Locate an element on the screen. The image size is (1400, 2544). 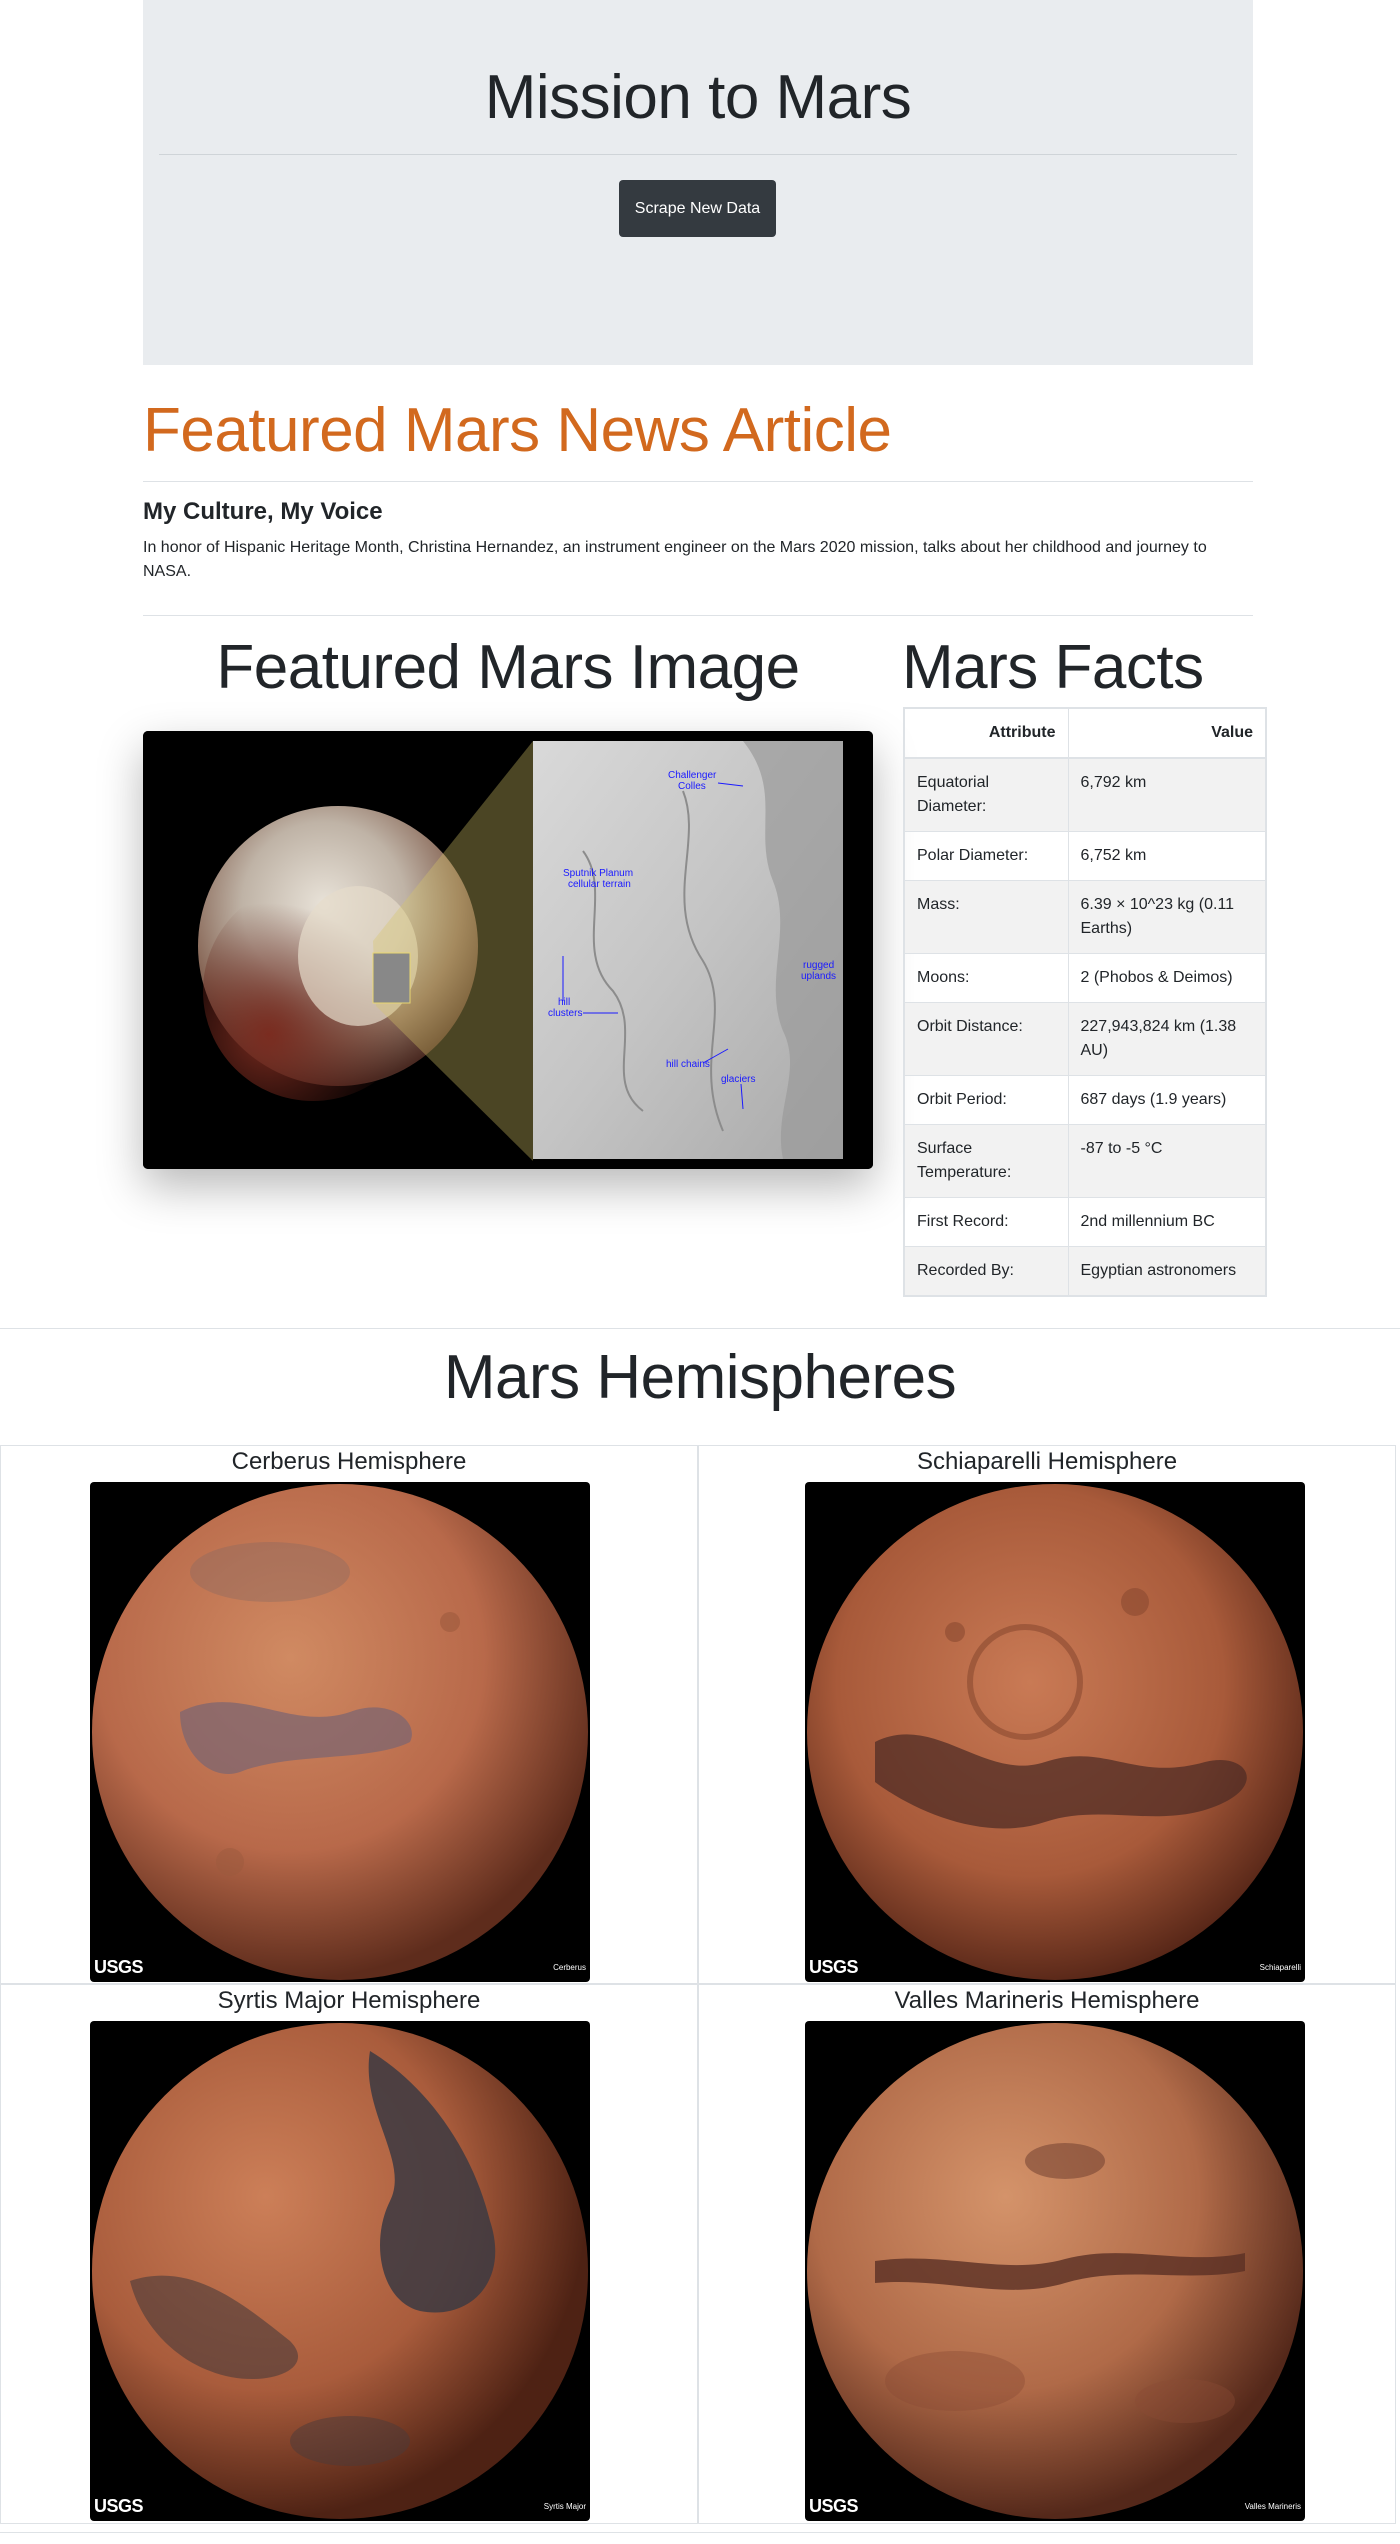
table-row: Recorded By: Egyptian astronomers is located at coordinates (1085, 1271).